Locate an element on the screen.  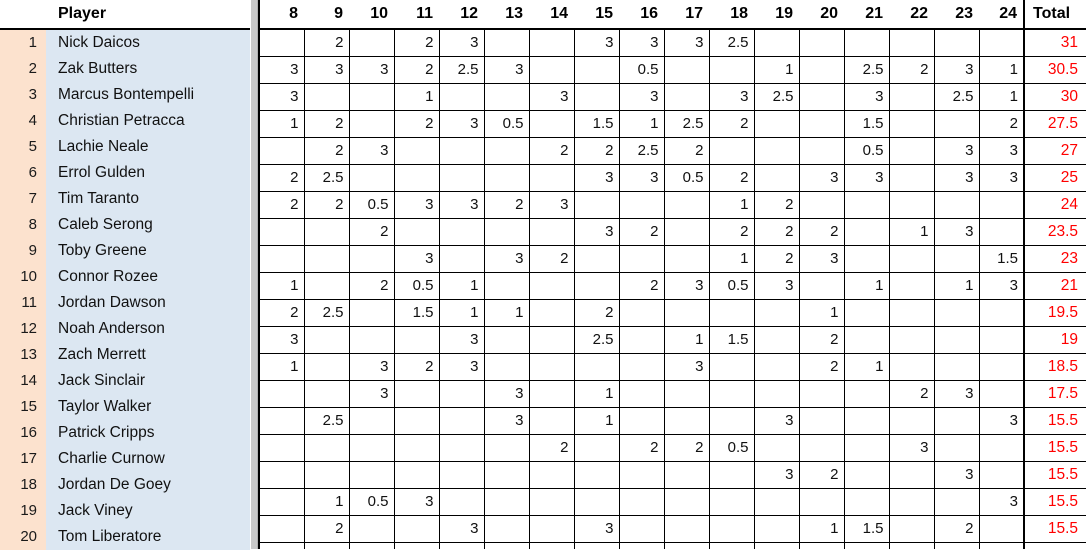
vote-cell-r9-round18: 1 is located at coordinates (731, 259).